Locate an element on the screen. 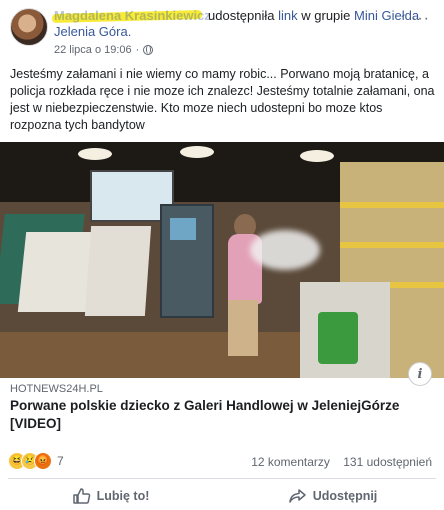 Image resolution: width=444 pixels, height=510 pixels. comments-count: 12 komentarzy is located at coordinates (290, 462).